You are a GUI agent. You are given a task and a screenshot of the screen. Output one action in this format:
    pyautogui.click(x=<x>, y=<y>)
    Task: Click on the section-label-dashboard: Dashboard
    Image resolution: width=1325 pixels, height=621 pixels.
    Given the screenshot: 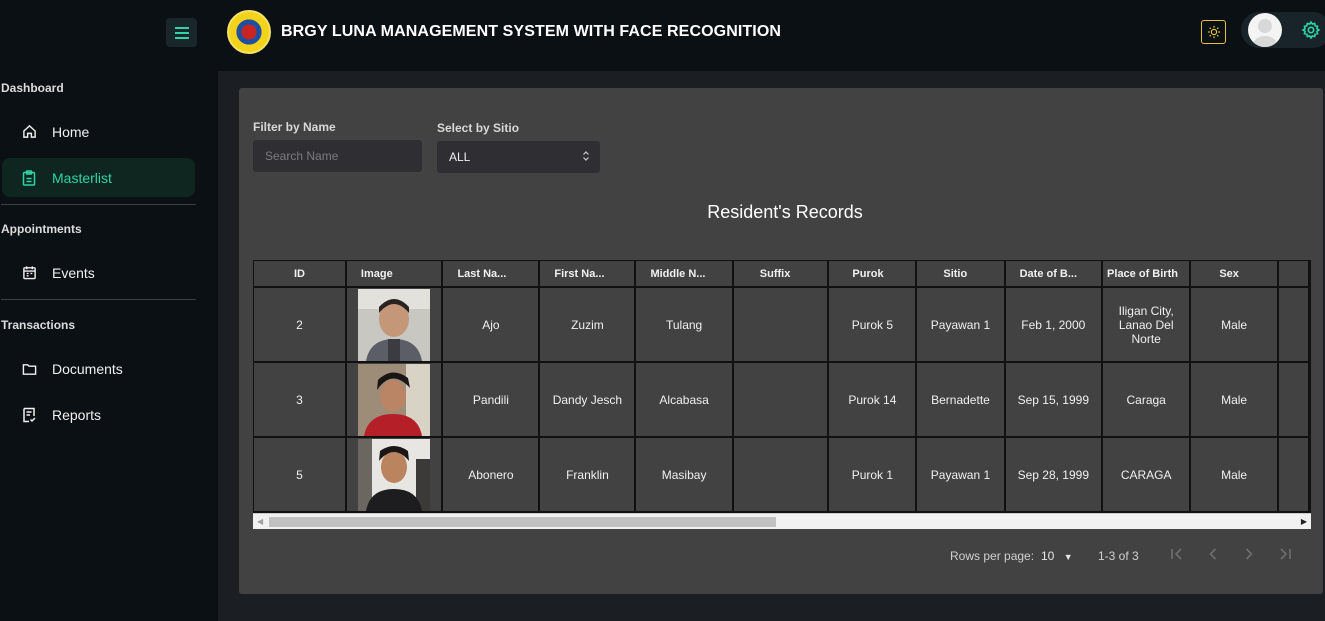 What is the action you would take?
    pyautogui.click(x=32, y=88)
    